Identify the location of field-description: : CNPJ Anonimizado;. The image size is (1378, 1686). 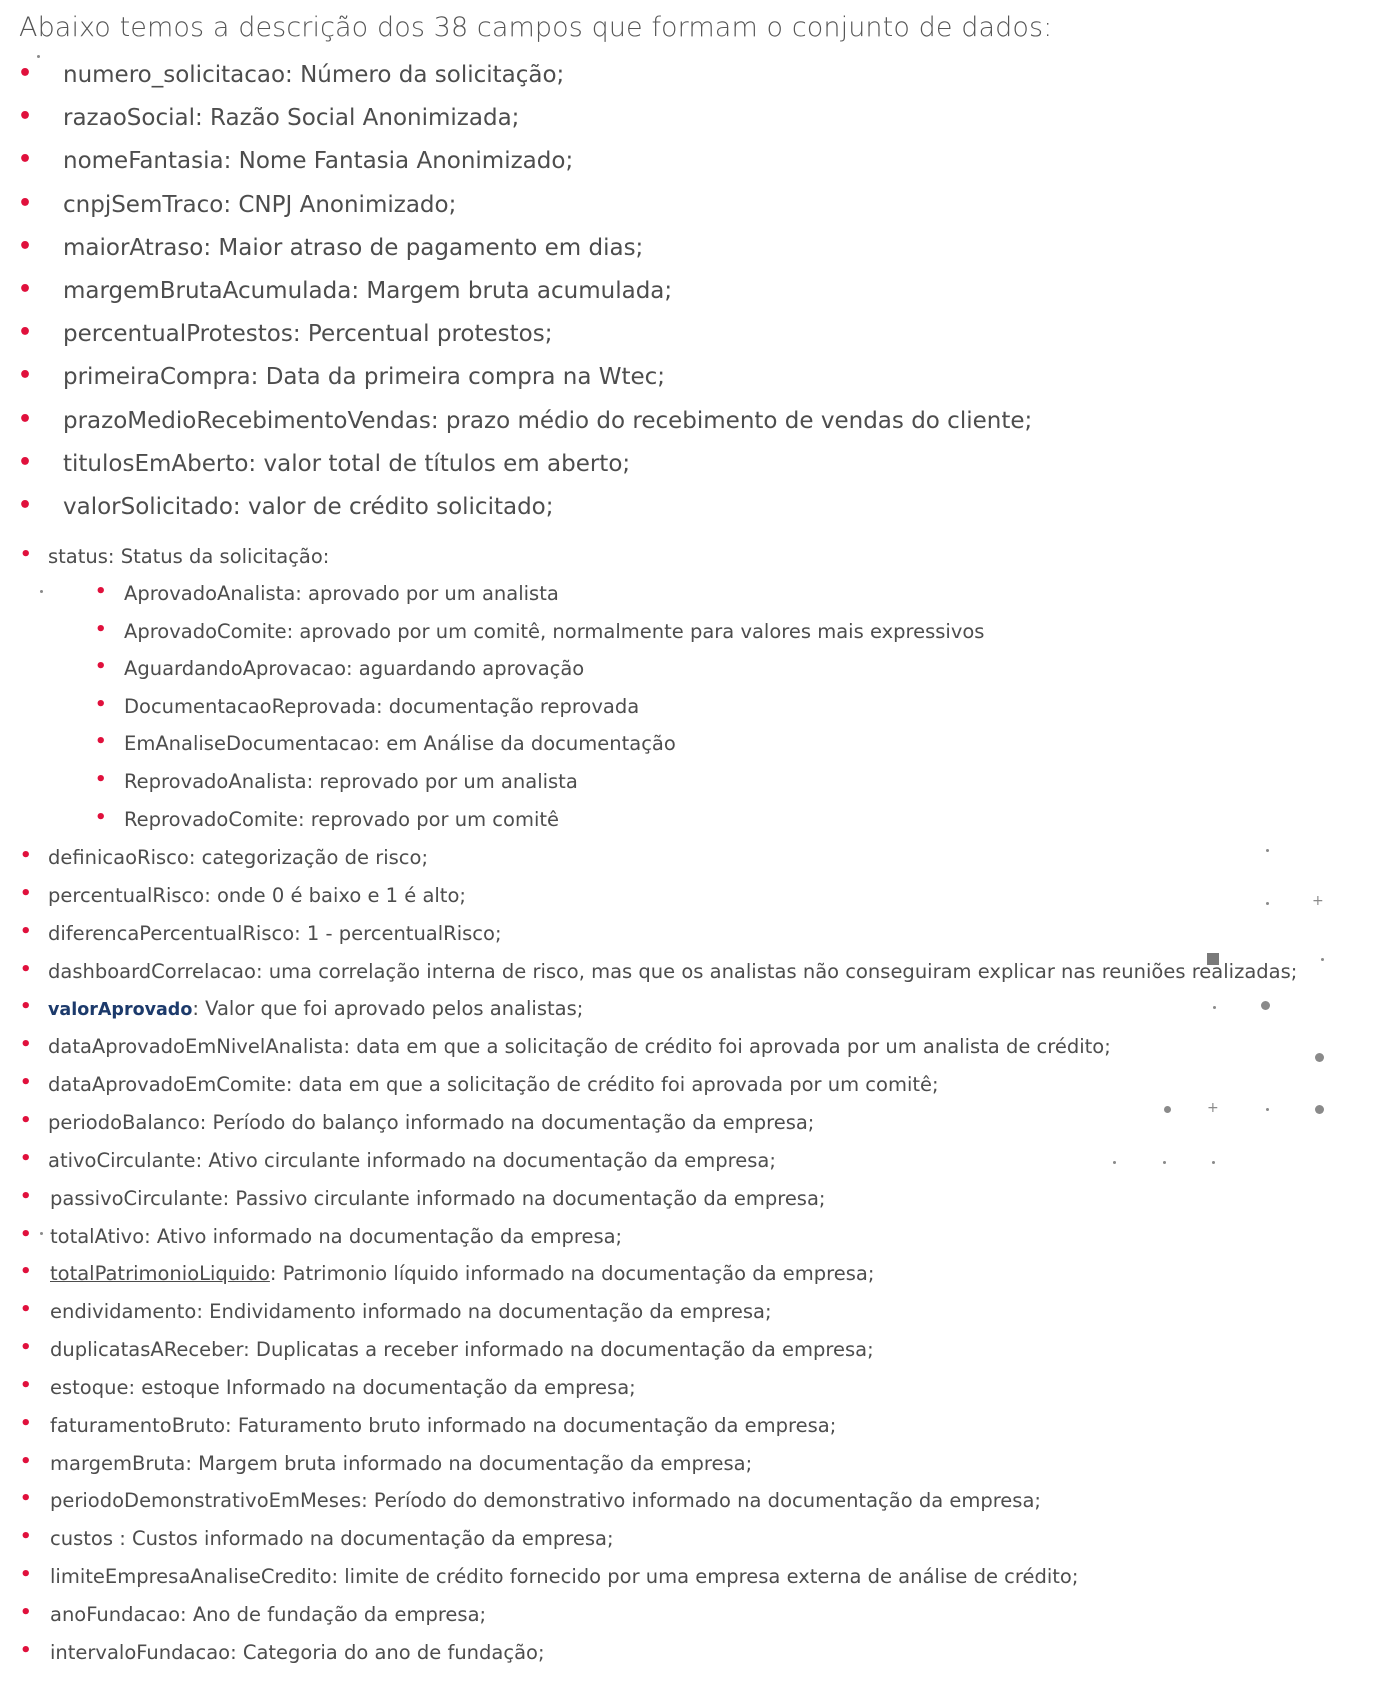
(340, 204).